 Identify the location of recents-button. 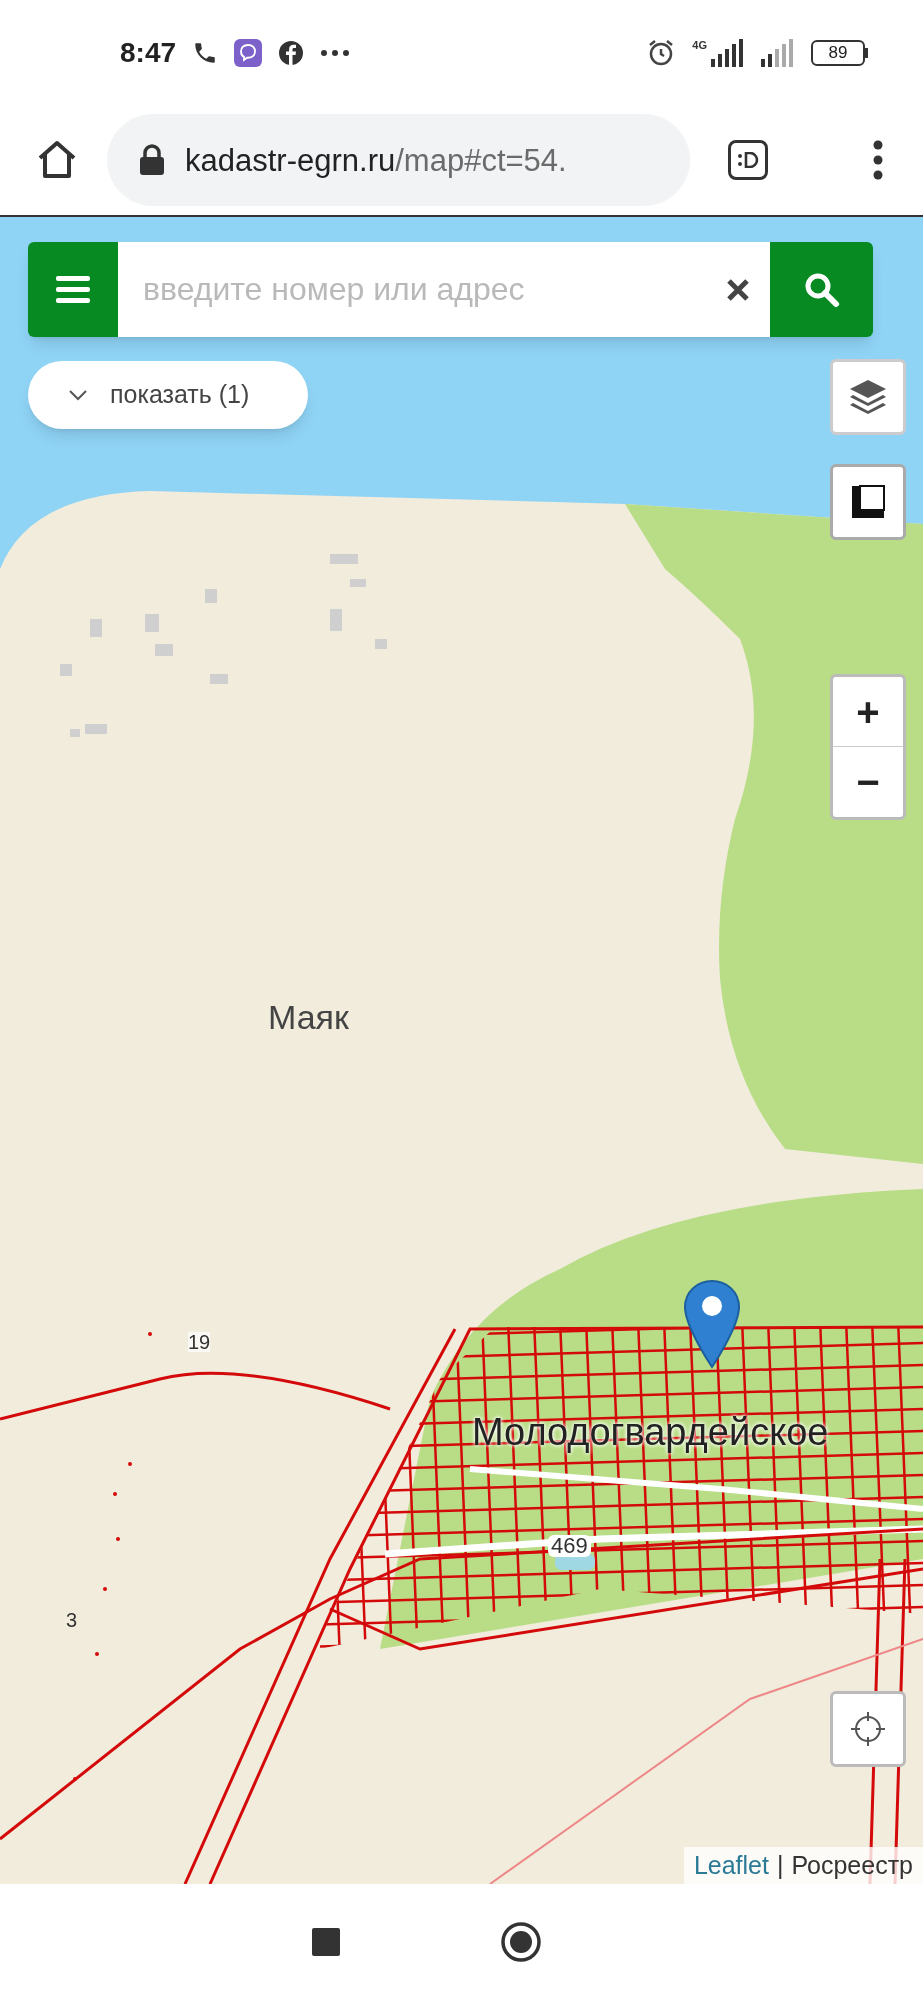
(325, 1942).